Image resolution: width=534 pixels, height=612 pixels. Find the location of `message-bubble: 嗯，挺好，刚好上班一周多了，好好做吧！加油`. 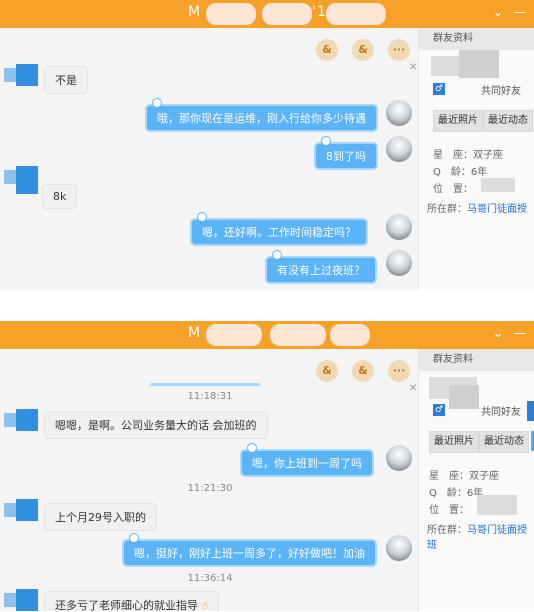

message-bubble: 嗯，挺好，刚好上班一周多了，好好做吧！加油 is located at coordinates (249, 550).